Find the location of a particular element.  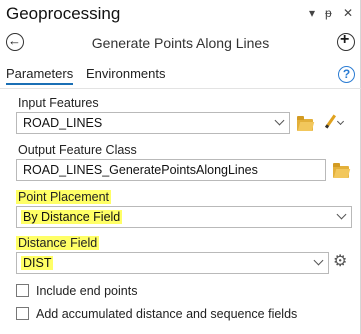

tab-environments: Environments is located at coordinates (125, 73).